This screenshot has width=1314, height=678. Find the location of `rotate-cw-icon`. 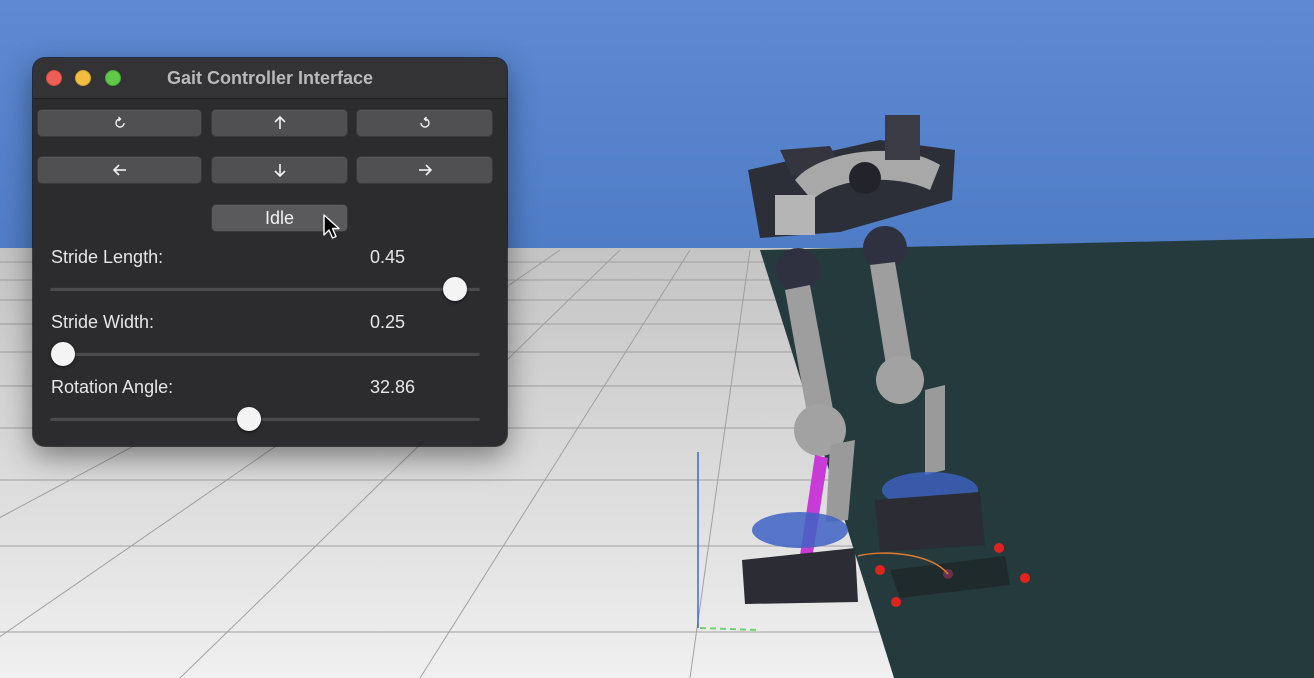

rotate-cw-icon is located at coordinates (424, 122).